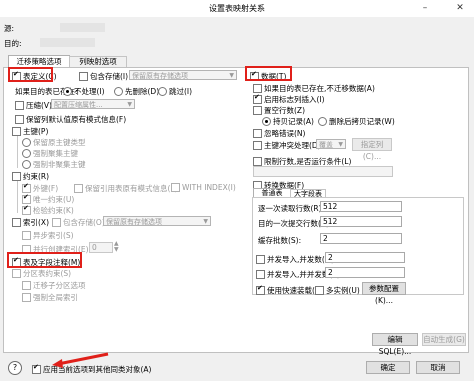 This screenshot has height=381, width=474. I want to click on ignore-error-checkbox: 忽略错误(N), so click(279, 133).